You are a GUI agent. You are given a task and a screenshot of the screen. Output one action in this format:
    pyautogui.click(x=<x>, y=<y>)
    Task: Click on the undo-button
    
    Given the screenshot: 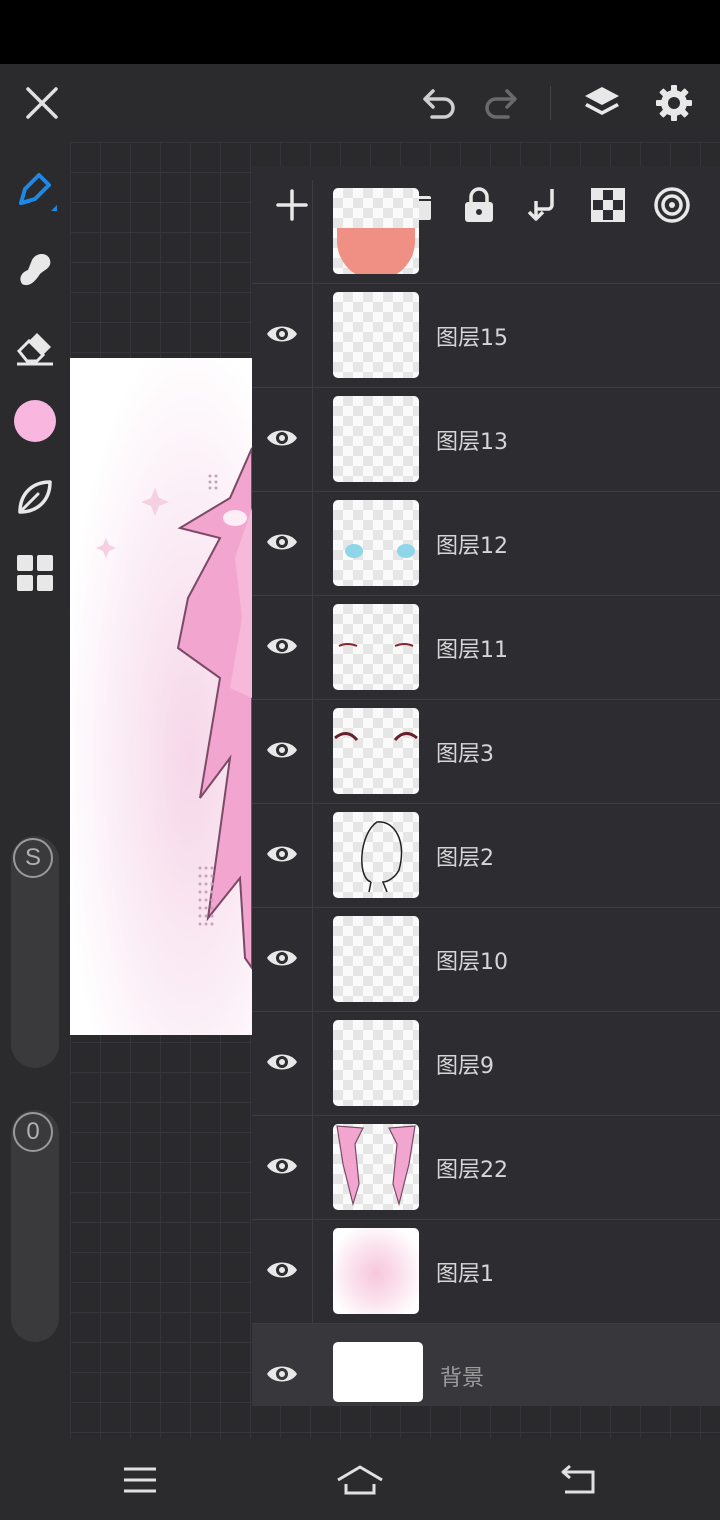 What is the action you would take?
    pyautogui.click(x=438, y=103)
    